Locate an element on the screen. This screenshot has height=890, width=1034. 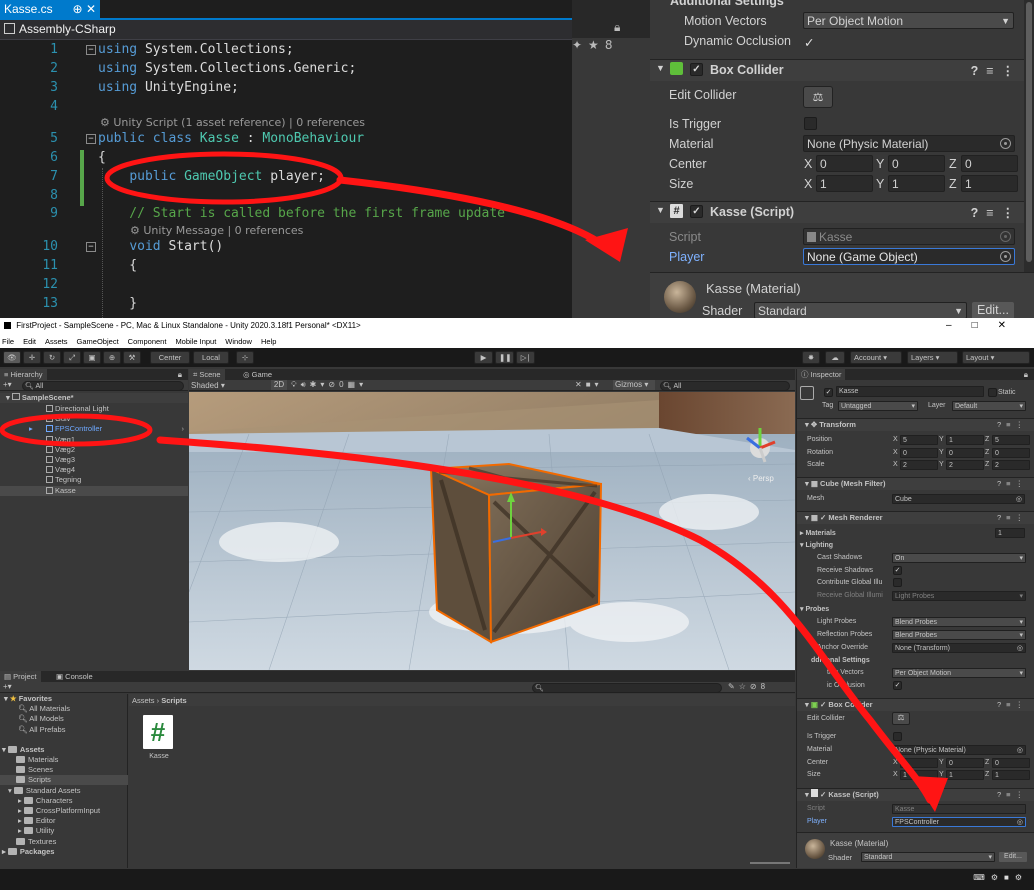
annotation-arrow-top is located at coordinates (475, 215).